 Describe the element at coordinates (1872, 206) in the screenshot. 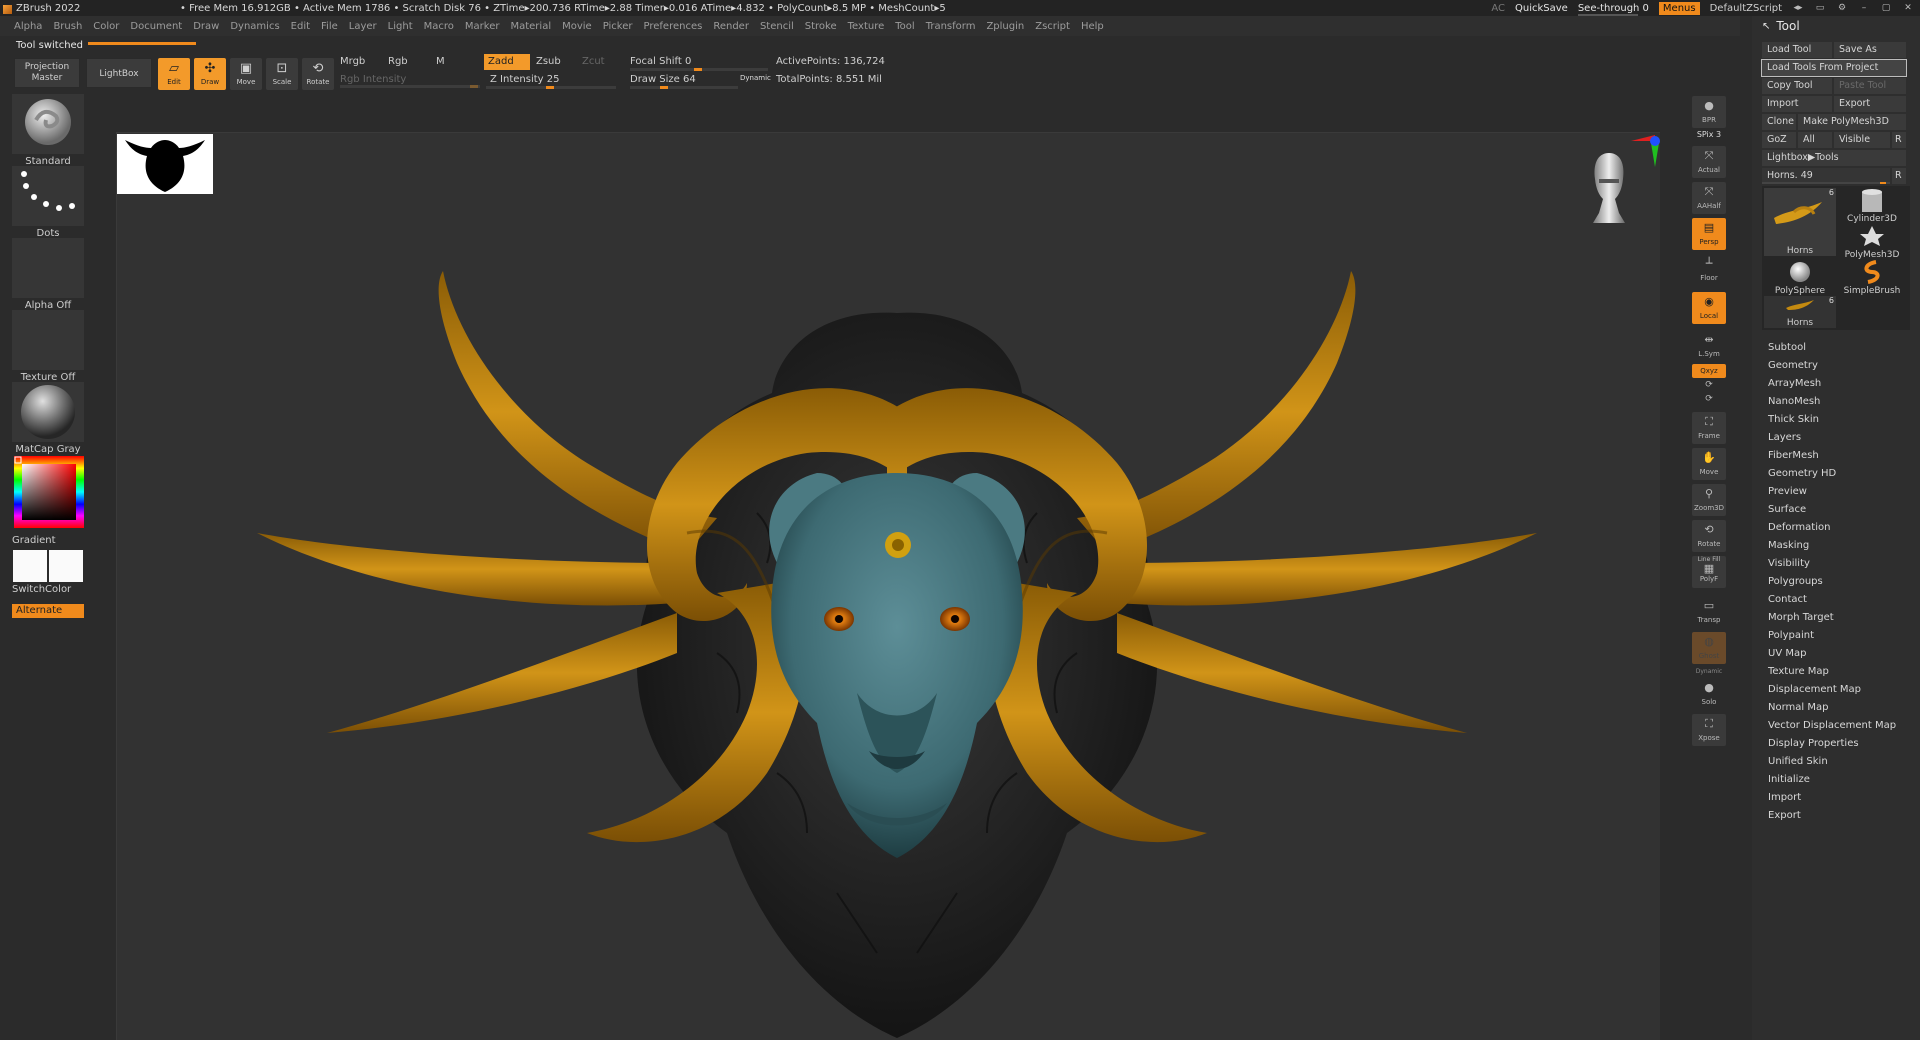

I see `tool-thumb-cylinder3d: Cylinder3D` at that location.